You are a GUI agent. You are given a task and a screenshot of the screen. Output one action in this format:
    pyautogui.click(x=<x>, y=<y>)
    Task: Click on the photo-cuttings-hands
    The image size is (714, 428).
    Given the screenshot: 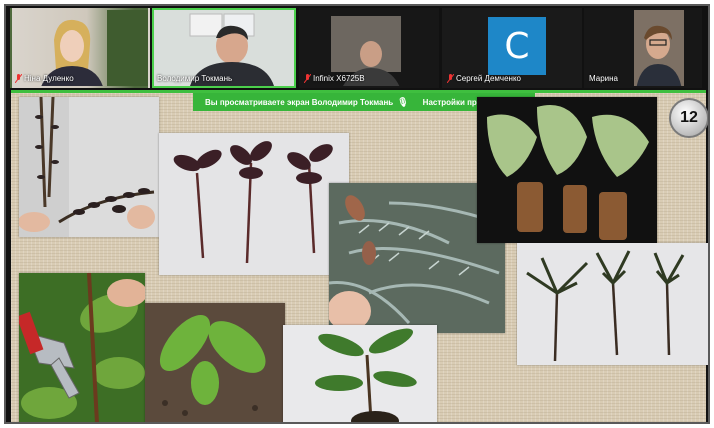 What is the action you would take?
    pyautogui.click(x=89, y=167)
    